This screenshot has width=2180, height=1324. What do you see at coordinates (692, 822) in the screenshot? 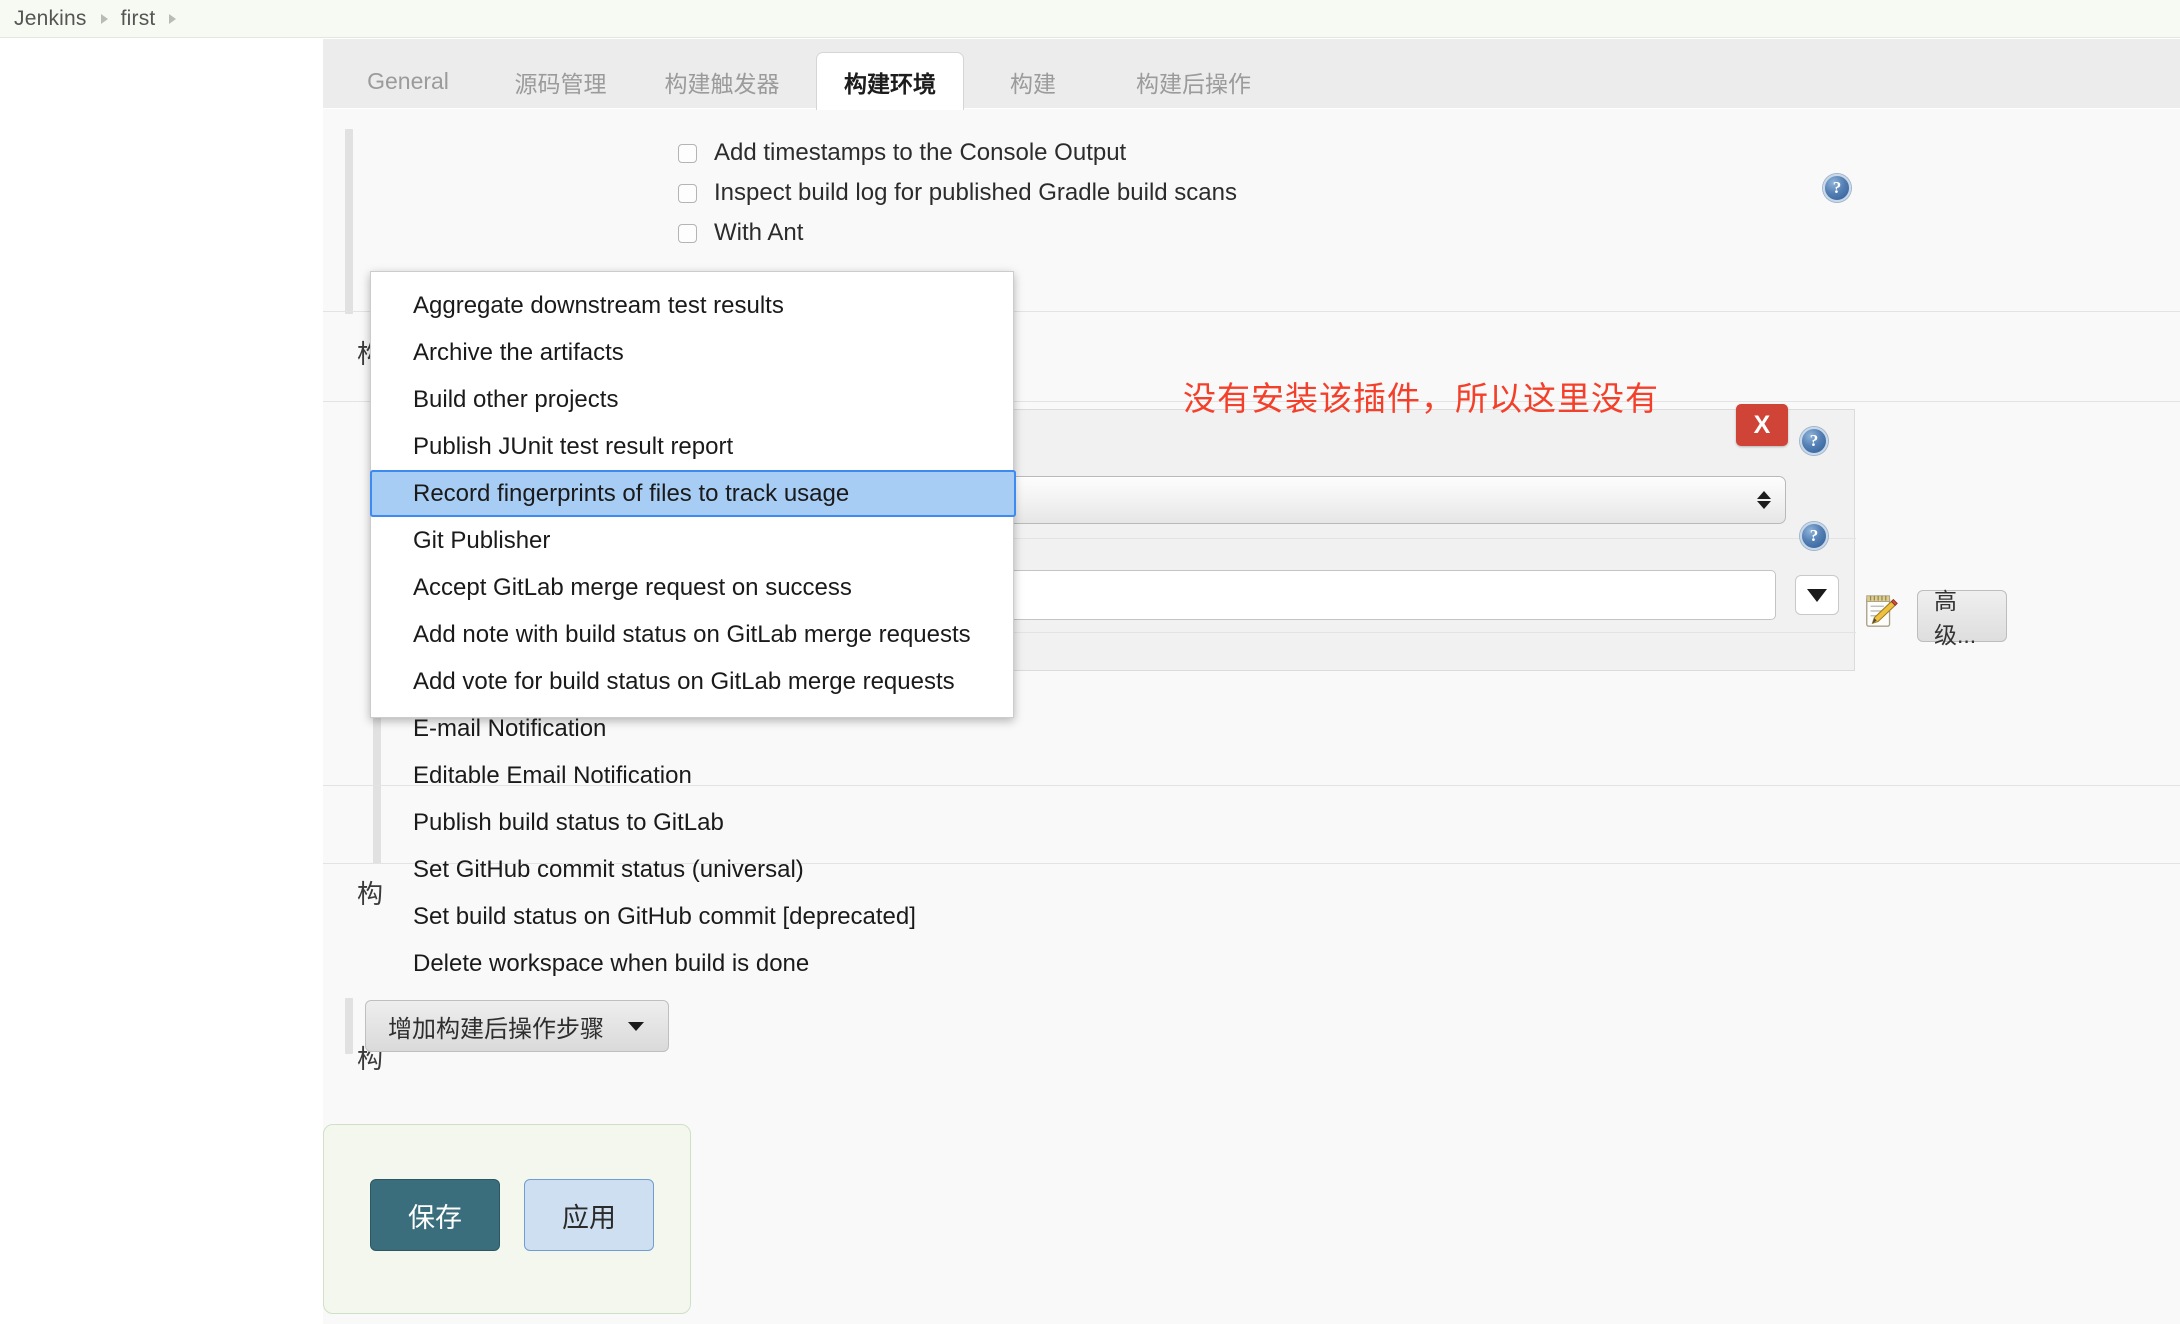
I see `dropdown-item-publish-status-gitlab: Publish build status to GitLab` at bounding box center [692, 822].